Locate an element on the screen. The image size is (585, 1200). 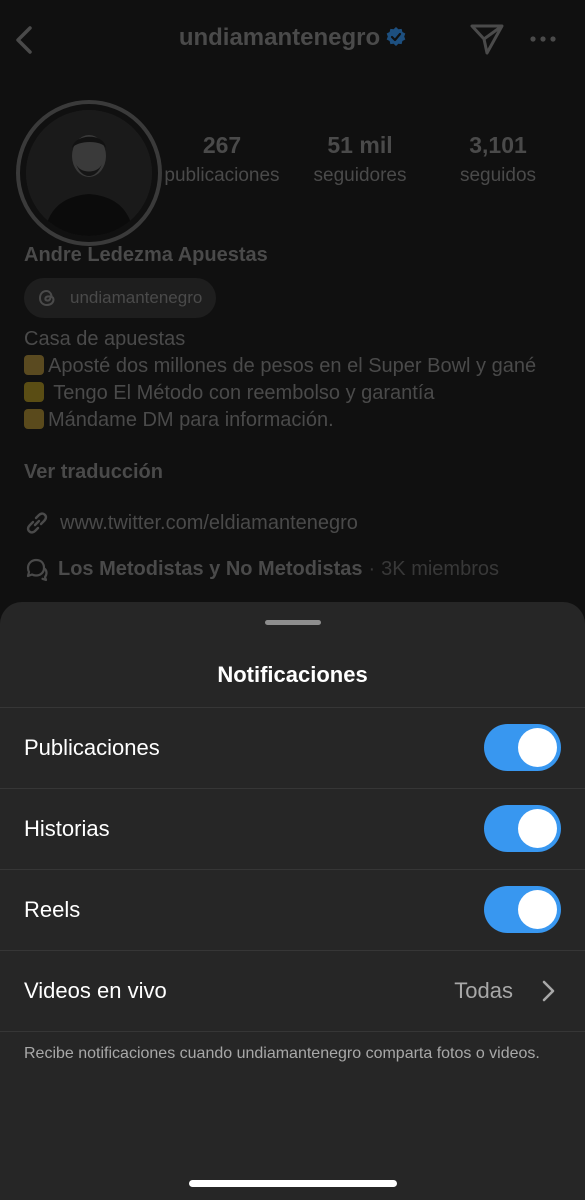
option-live-videos-label: Videos en vivo is located at coordinates (95, 990).